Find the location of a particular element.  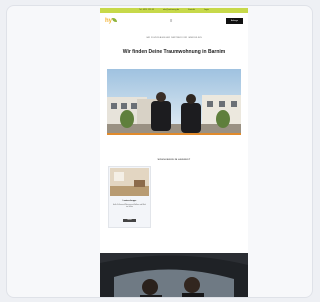

bottom-image is located at coordinates (174, 275).